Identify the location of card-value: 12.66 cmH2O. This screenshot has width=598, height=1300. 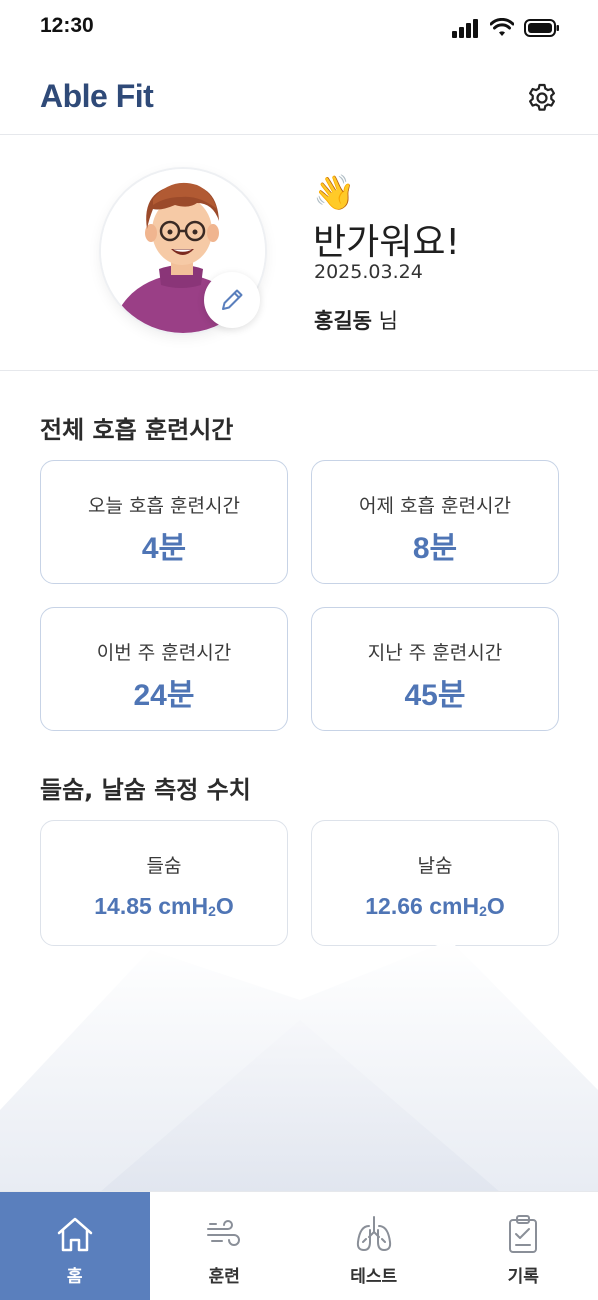
(435, 906).